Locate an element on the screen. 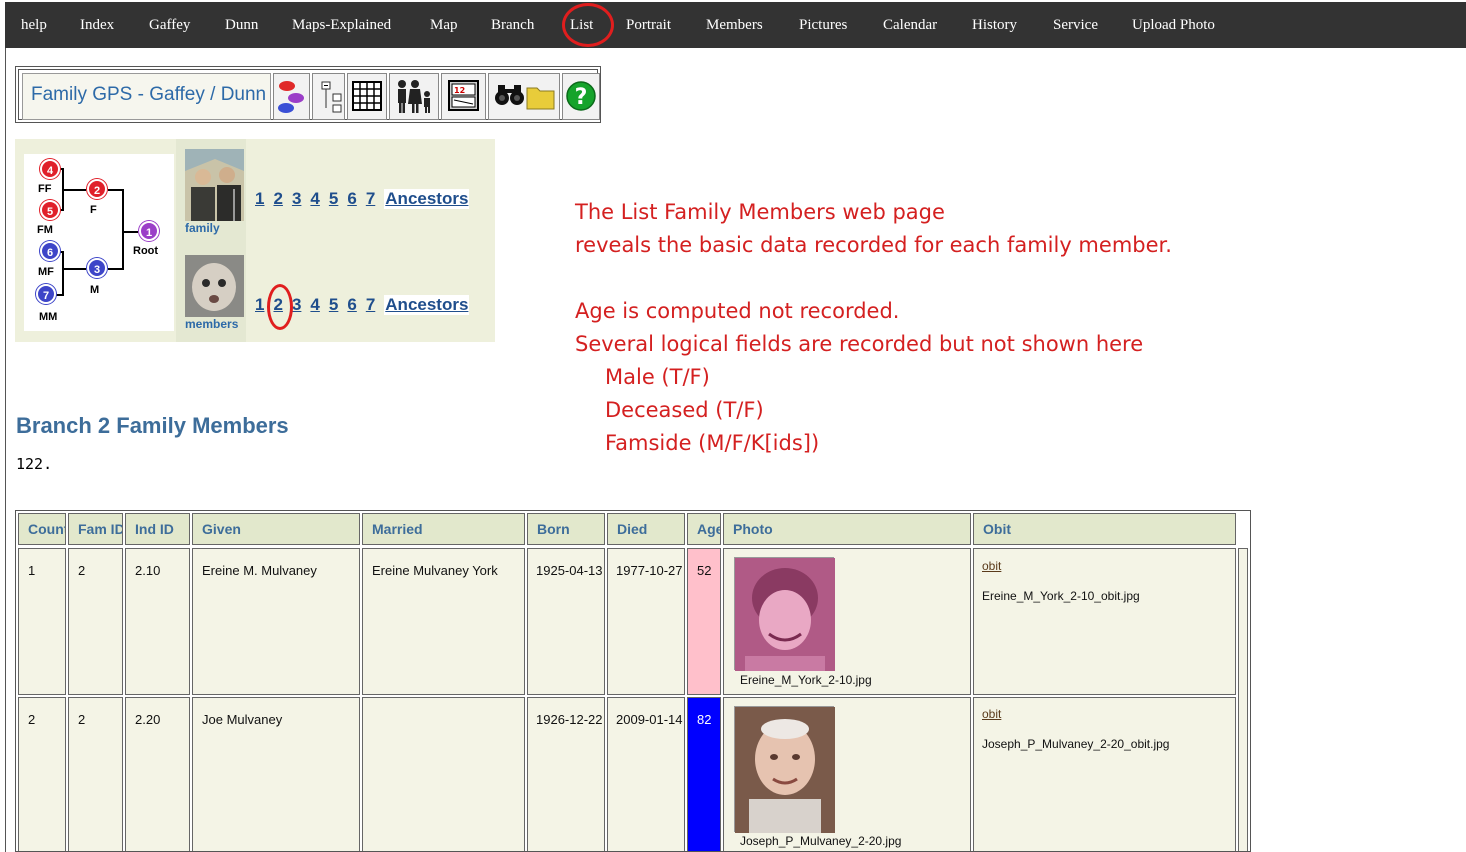 Image resolution: width=1466 pixels, height=852 pixels. nav-gaffey: Gaffey is located at coordinates (169, 25).